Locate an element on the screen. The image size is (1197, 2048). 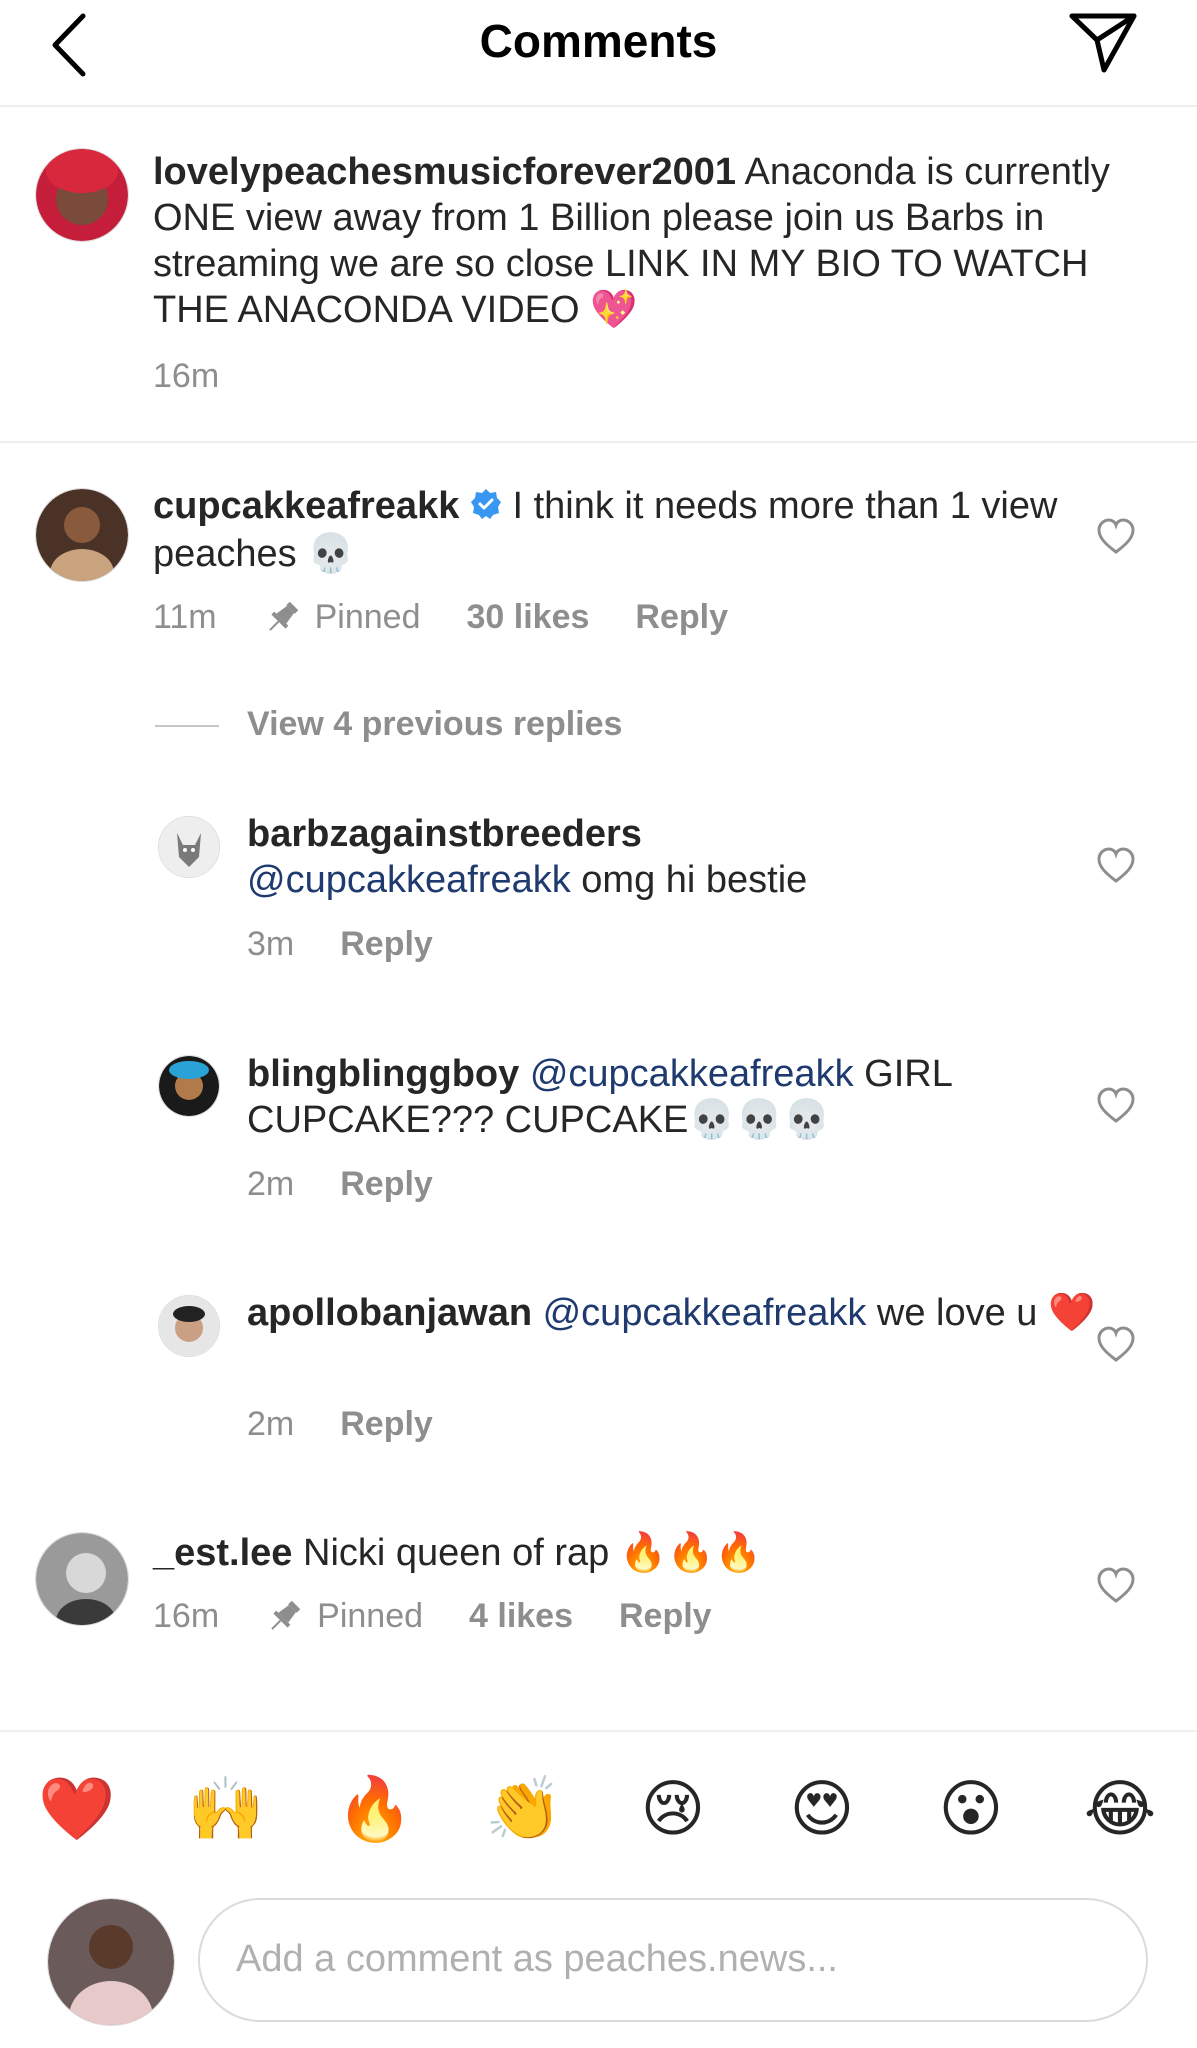
reply-meta: 3m Reply is located at coordinates (363, 944).